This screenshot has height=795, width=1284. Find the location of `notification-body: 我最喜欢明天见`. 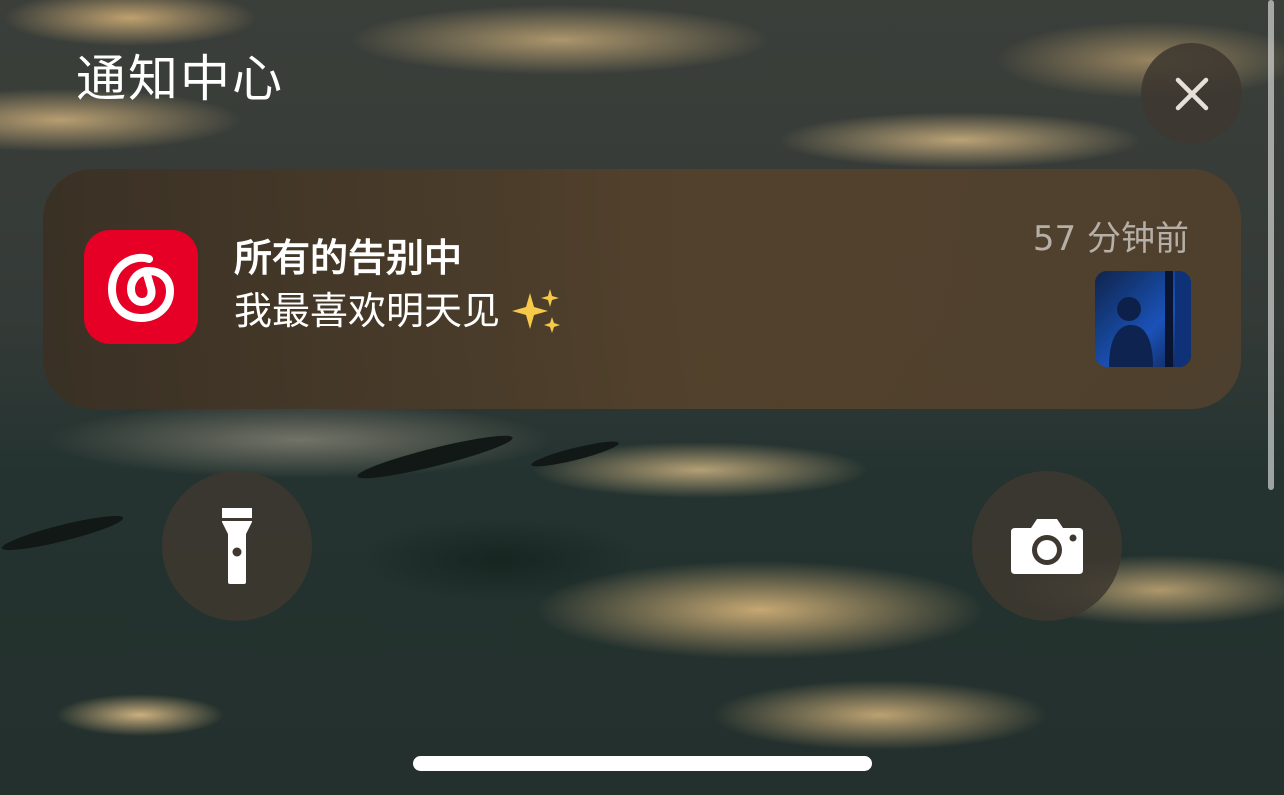

notification-body: 我最喜欢明天见 is located at coordinates (400, 312).